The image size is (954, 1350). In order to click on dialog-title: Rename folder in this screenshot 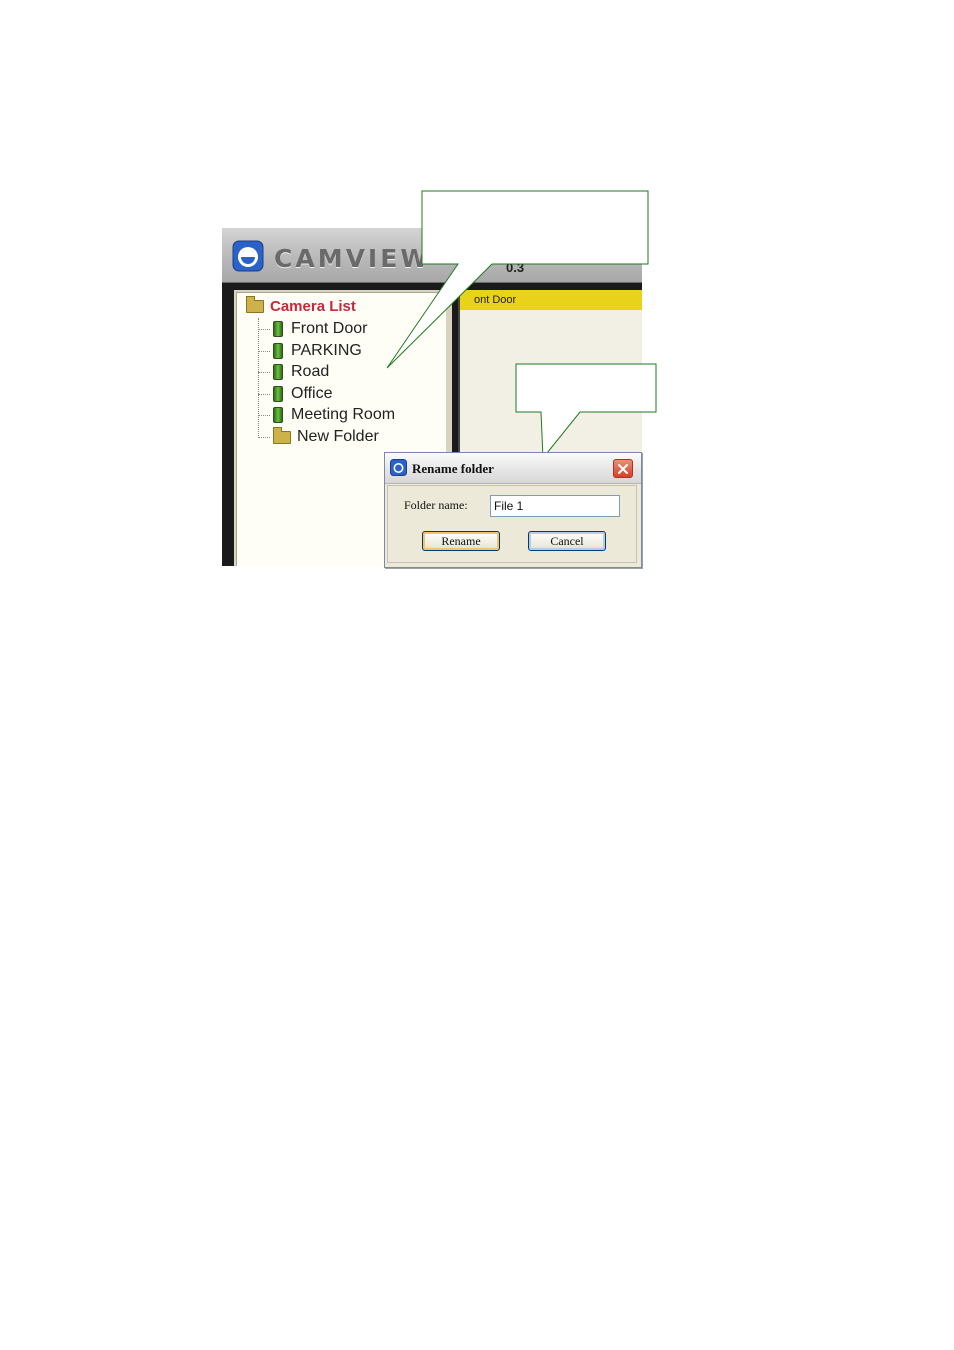, I will do `click(453, 468)`.